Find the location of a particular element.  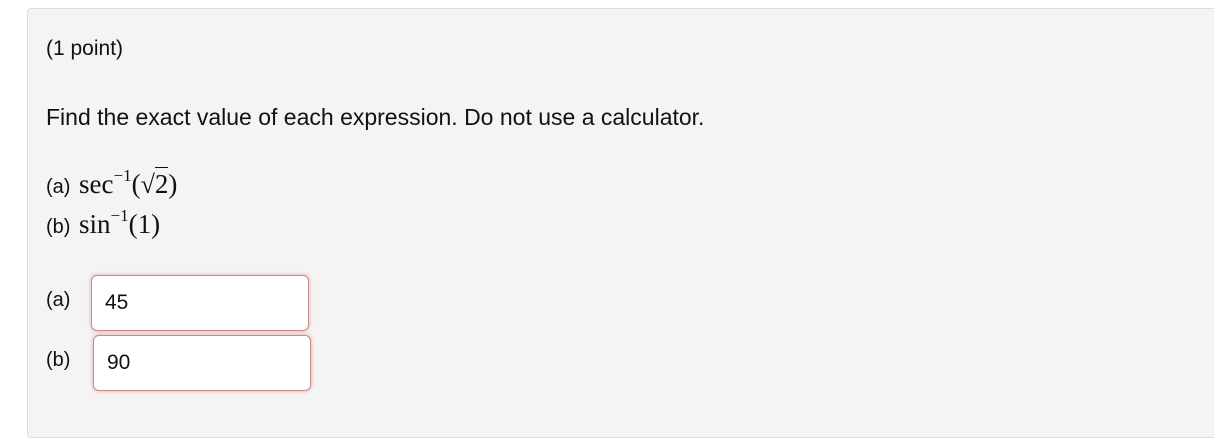

expression-b-arg: (1) is located at coordinates (144, 224).